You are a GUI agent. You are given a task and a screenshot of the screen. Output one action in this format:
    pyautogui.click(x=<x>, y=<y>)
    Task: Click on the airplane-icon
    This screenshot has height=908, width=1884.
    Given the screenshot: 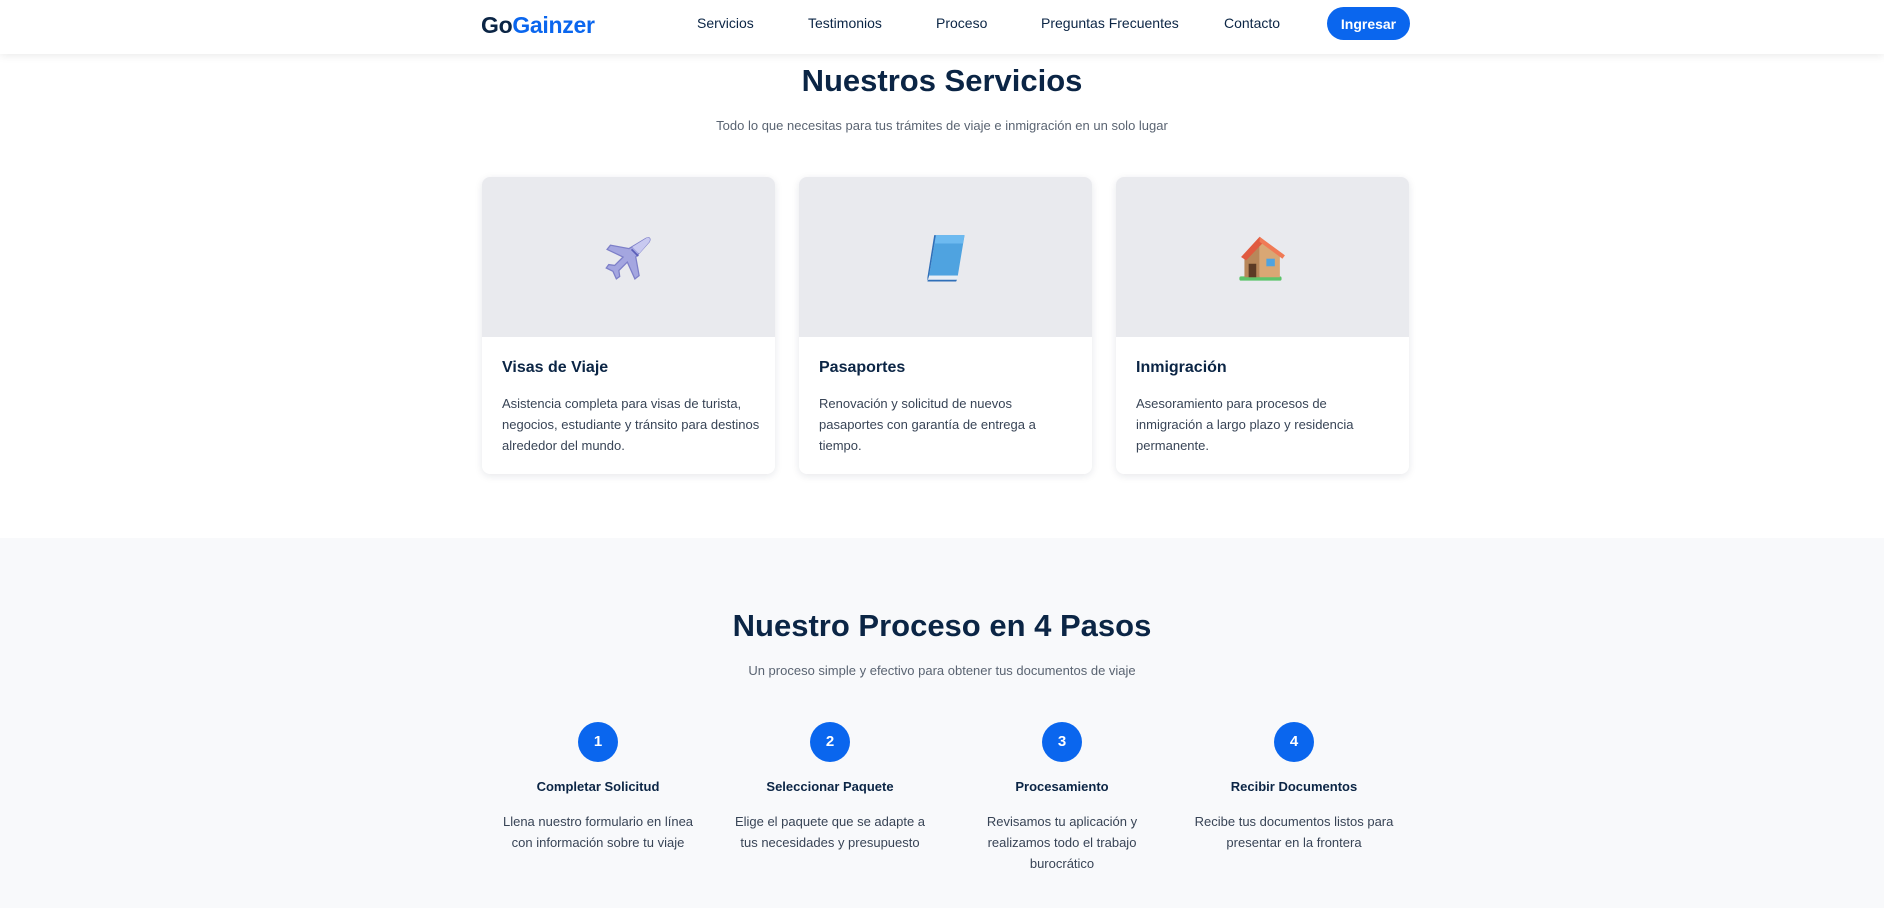 What is the action you would take?
    pyautogui.click(x=627, y=258)
    